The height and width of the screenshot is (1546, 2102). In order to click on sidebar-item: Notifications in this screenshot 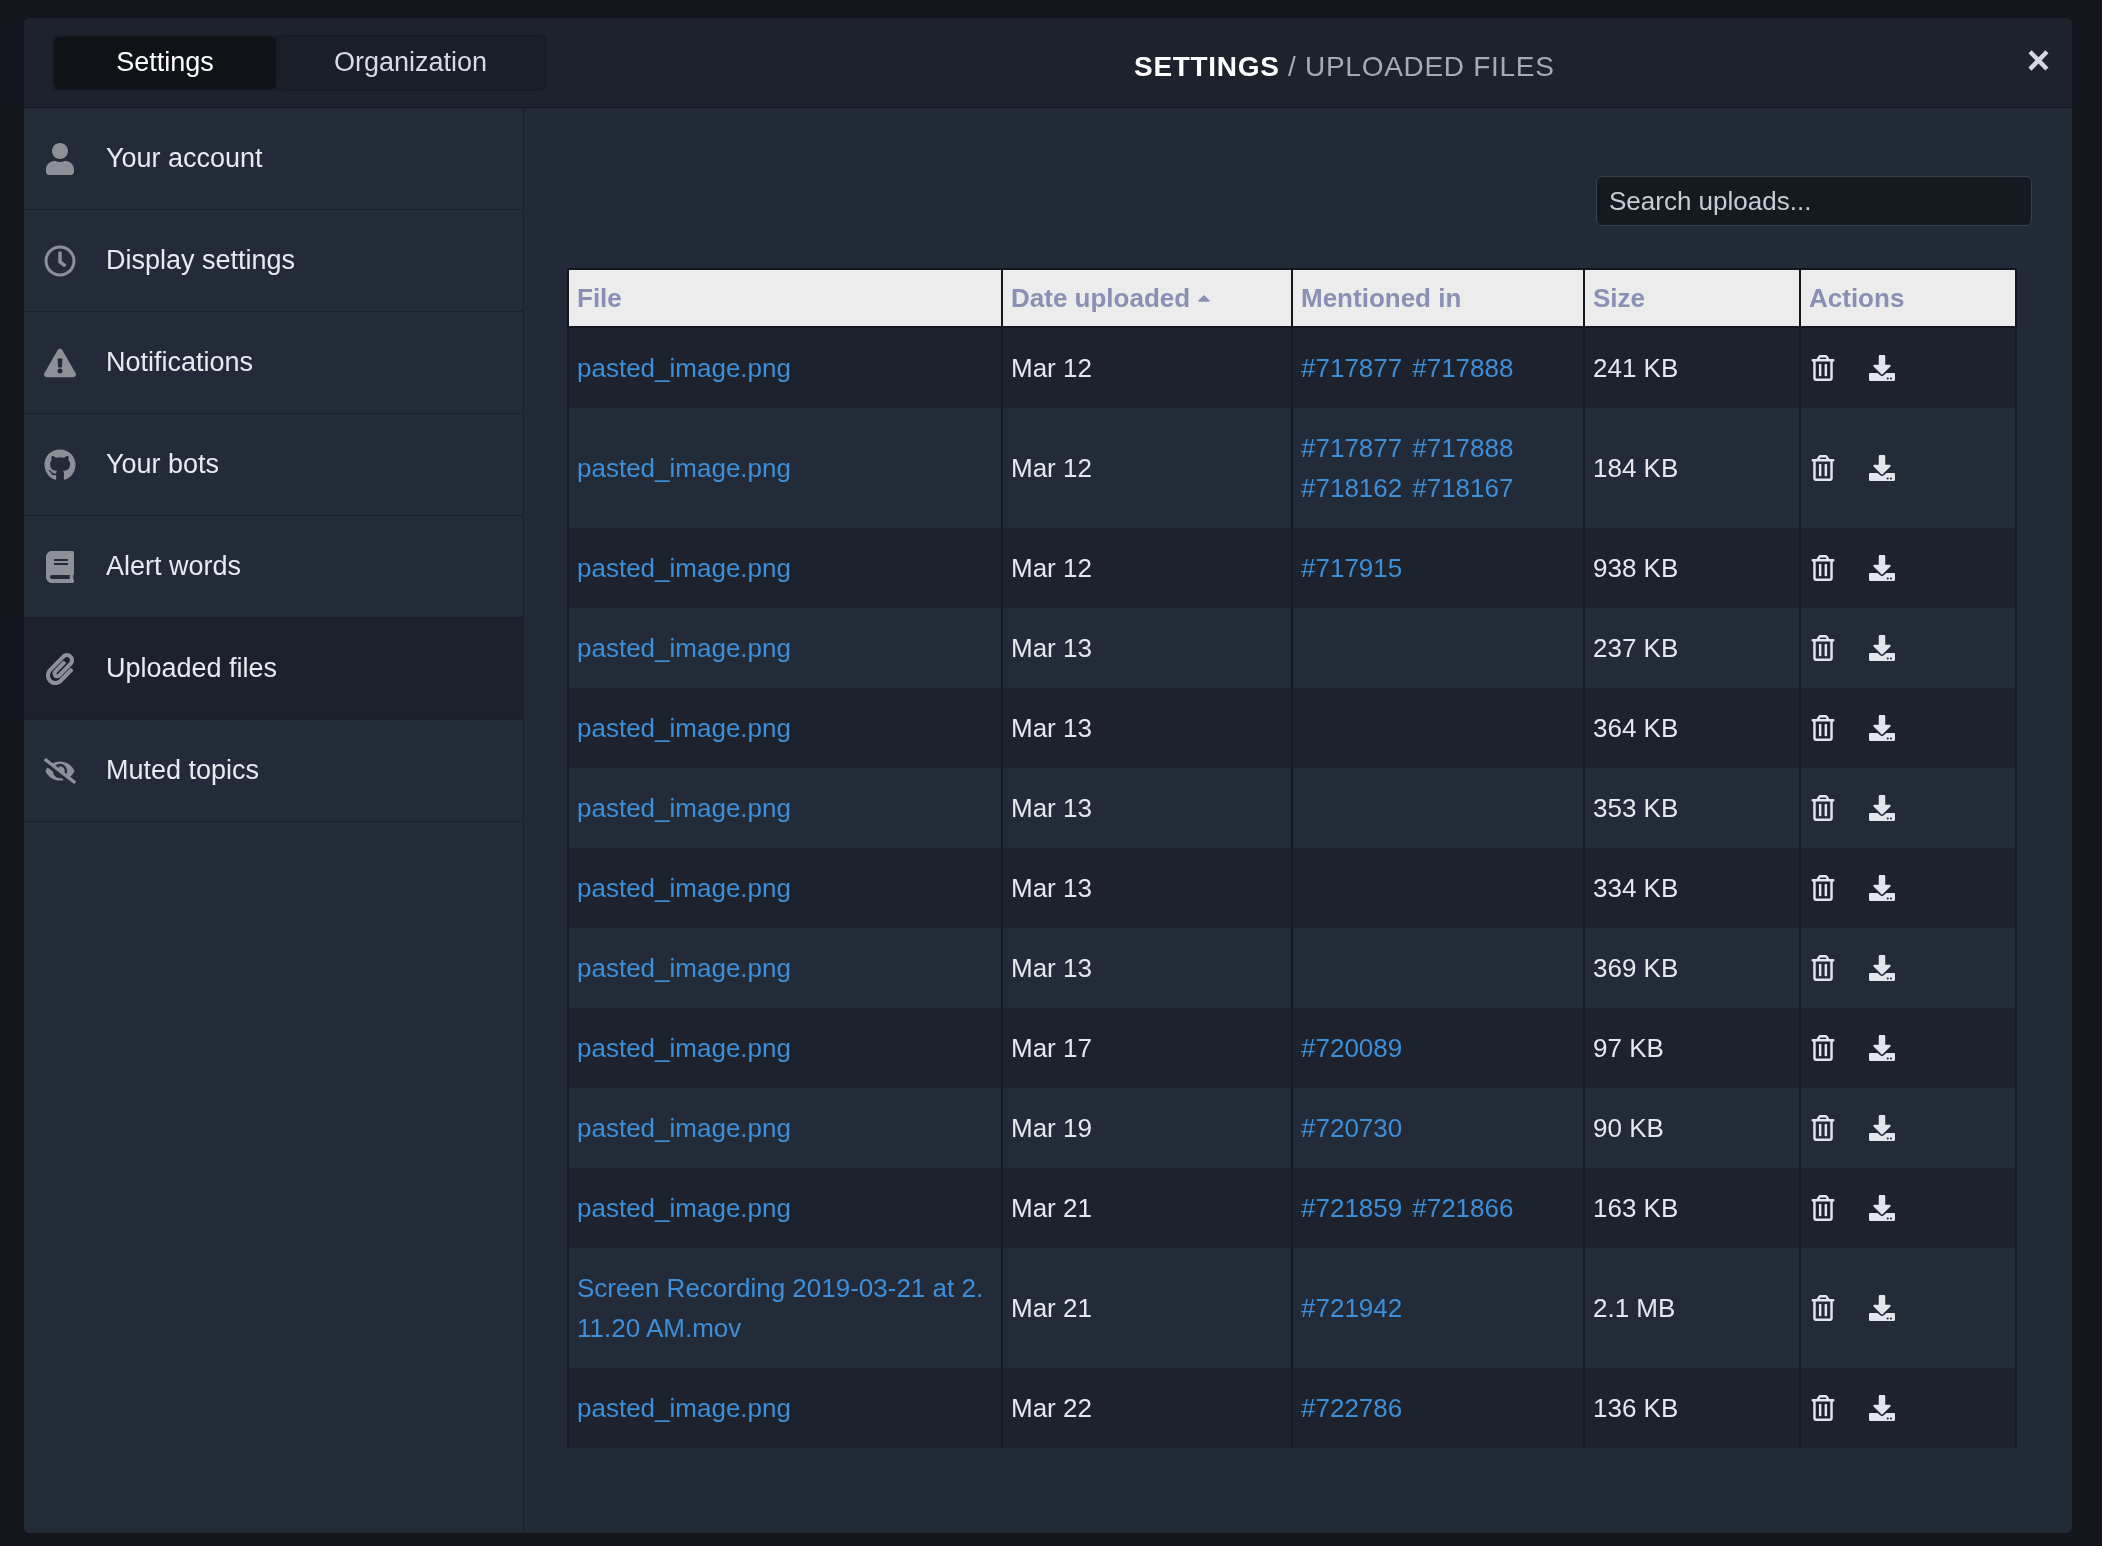, I will do `click(273, 363)`.